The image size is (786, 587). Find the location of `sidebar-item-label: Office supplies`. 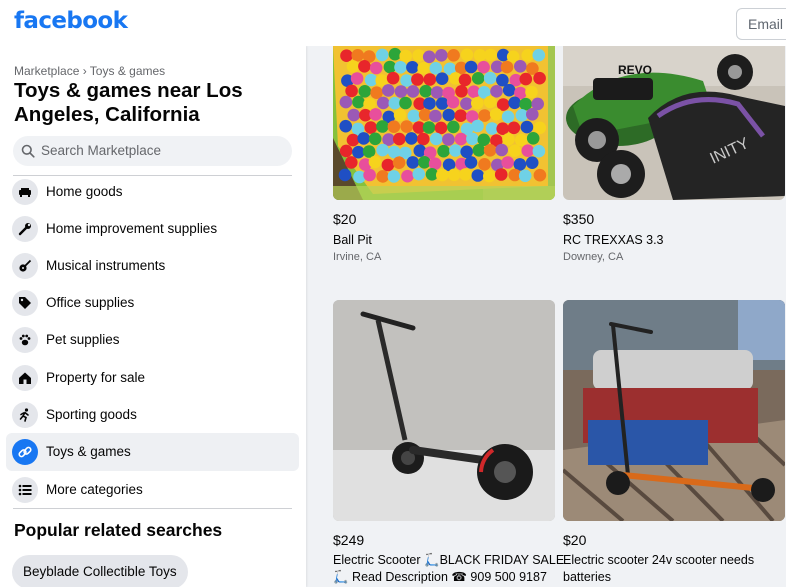

sidebar-item-label: Office supplies is located at coordinates (90, 302).